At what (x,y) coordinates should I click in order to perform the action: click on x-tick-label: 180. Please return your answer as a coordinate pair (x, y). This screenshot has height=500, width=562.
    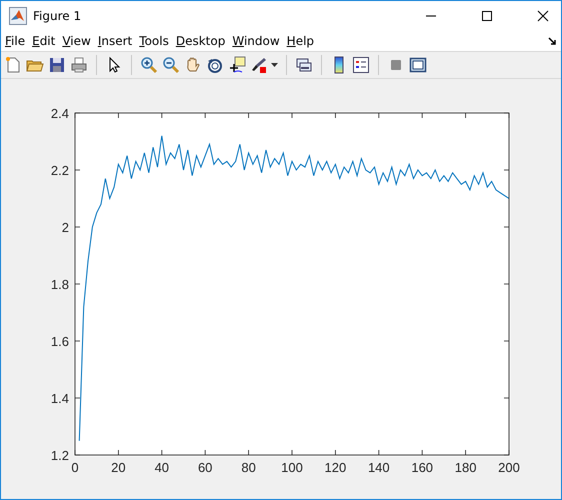
    Looking at the image, I should click on (465, 467).